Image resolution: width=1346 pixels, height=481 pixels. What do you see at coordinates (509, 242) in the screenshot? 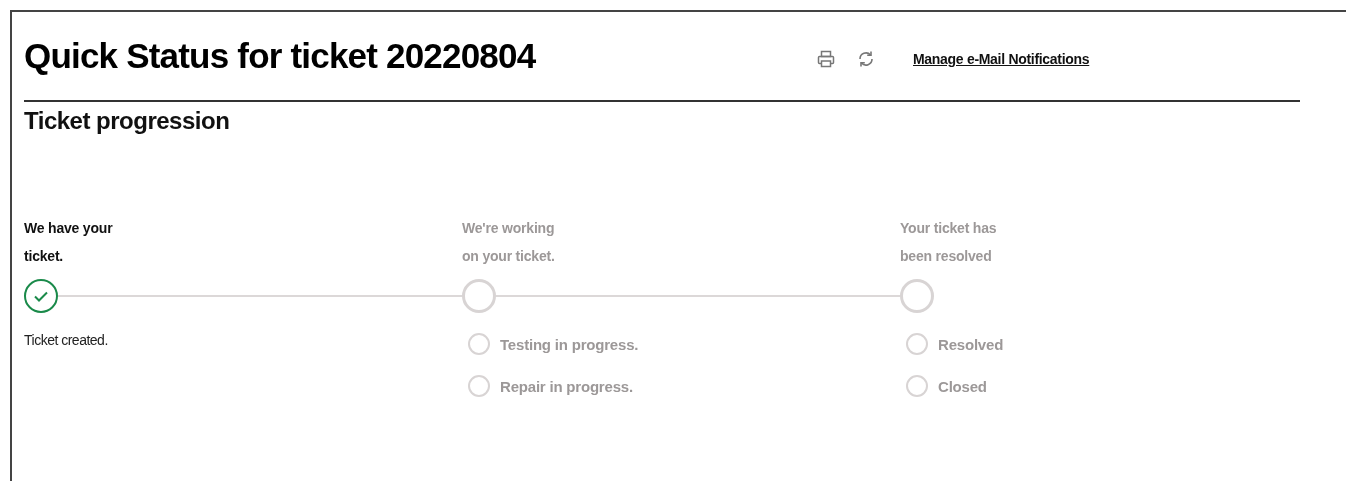
I see `step-title: We're working on your ticket.` at bounding box center [509, 242].